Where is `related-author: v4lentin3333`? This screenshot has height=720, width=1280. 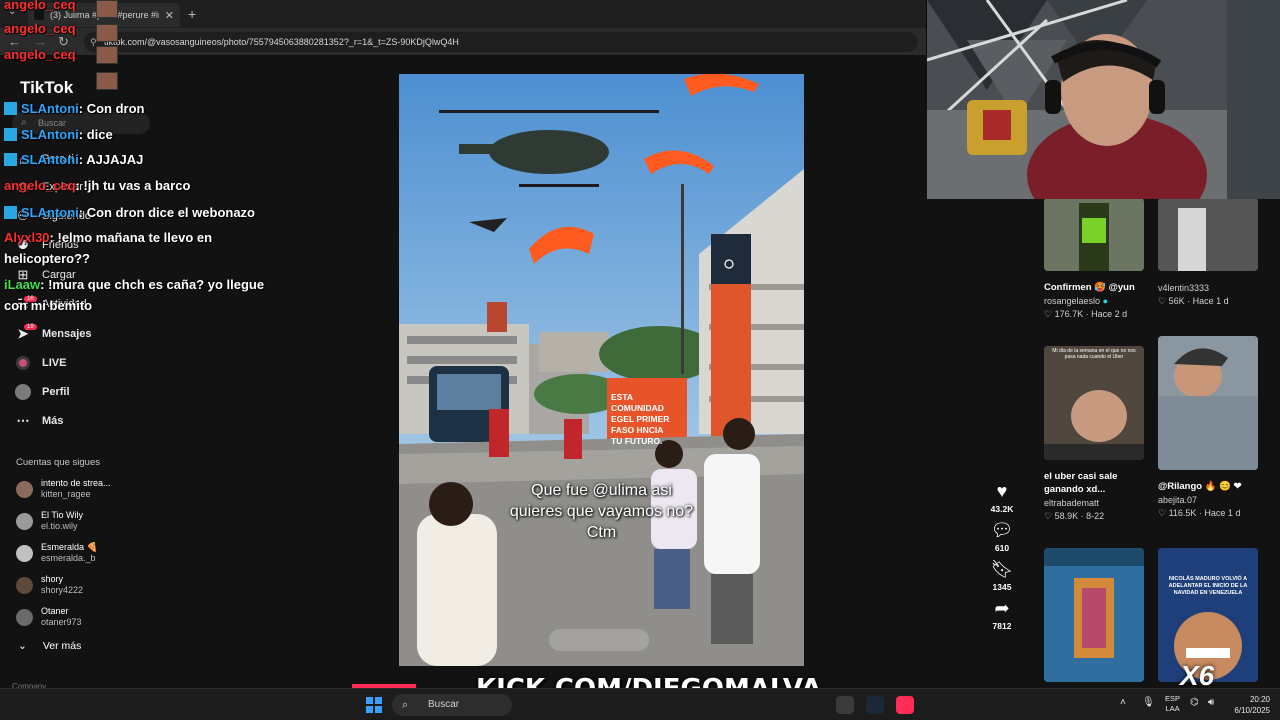 related-author: v4lentin3333 is located at coordinates (1184, 288).